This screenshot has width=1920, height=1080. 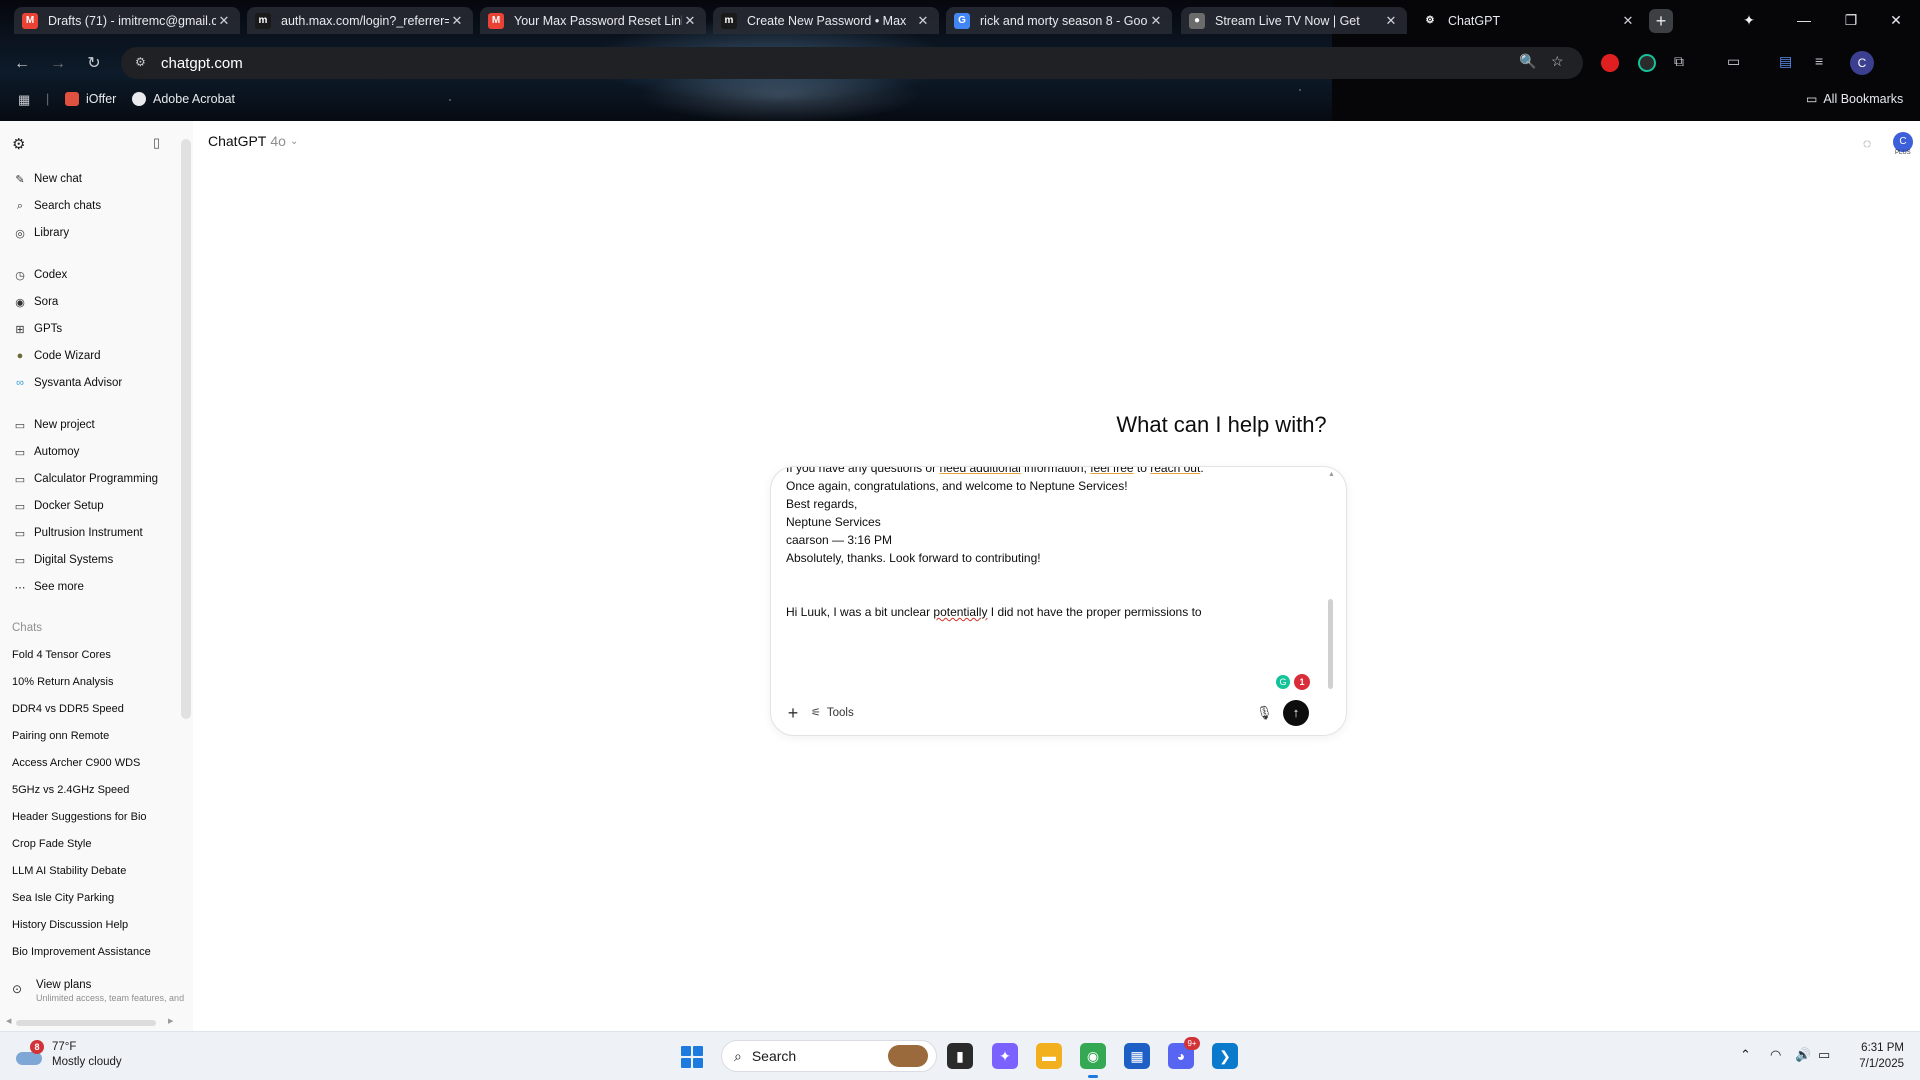 I want to click on grammarly-widget: G 1, so click(x=1293, y=682).